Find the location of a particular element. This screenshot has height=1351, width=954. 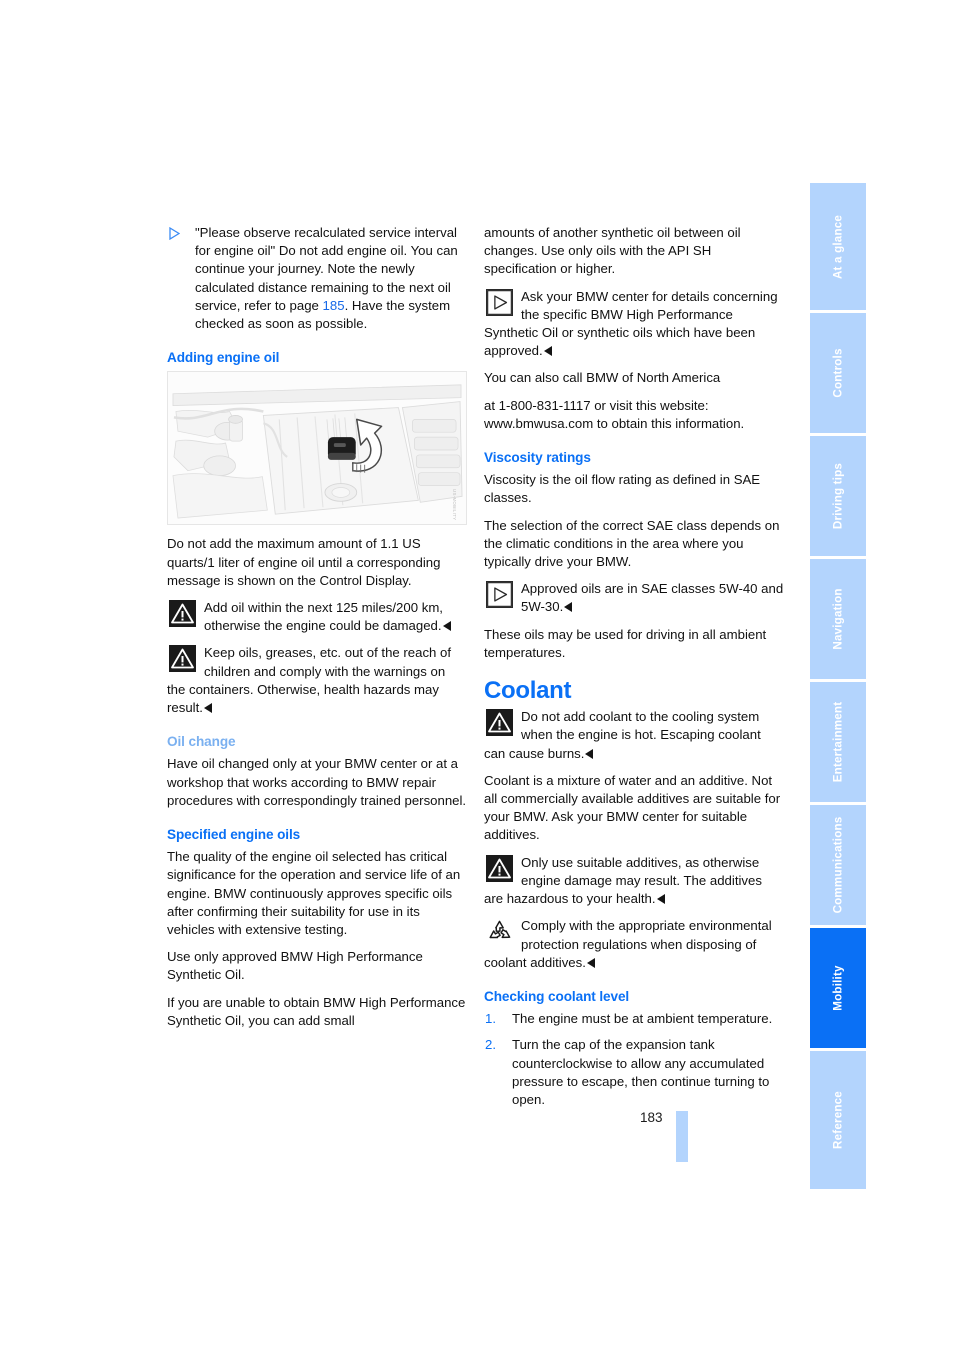

tab-at-a-glance: At a glance is located at coordinates (838, 246).